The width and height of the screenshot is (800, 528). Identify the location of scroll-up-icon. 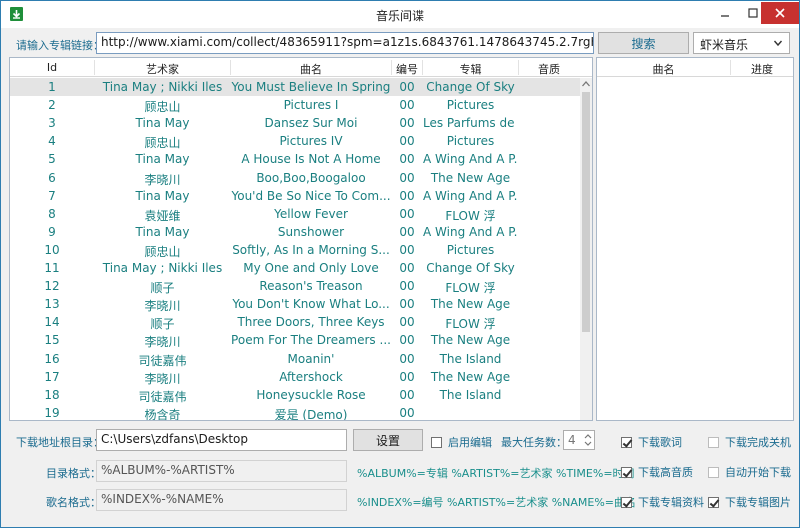
(586, 84).